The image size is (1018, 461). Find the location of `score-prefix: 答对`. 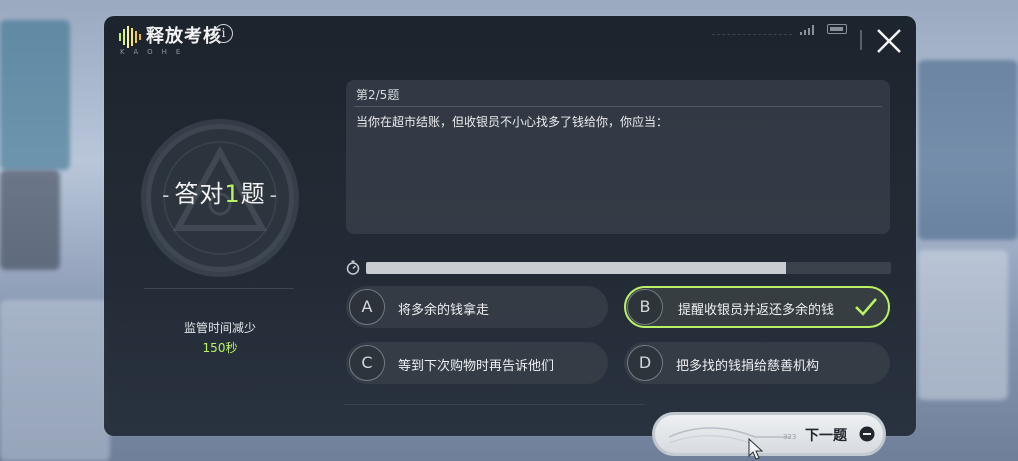

score-prefix: 答对 is located at coordinates (199, 194).